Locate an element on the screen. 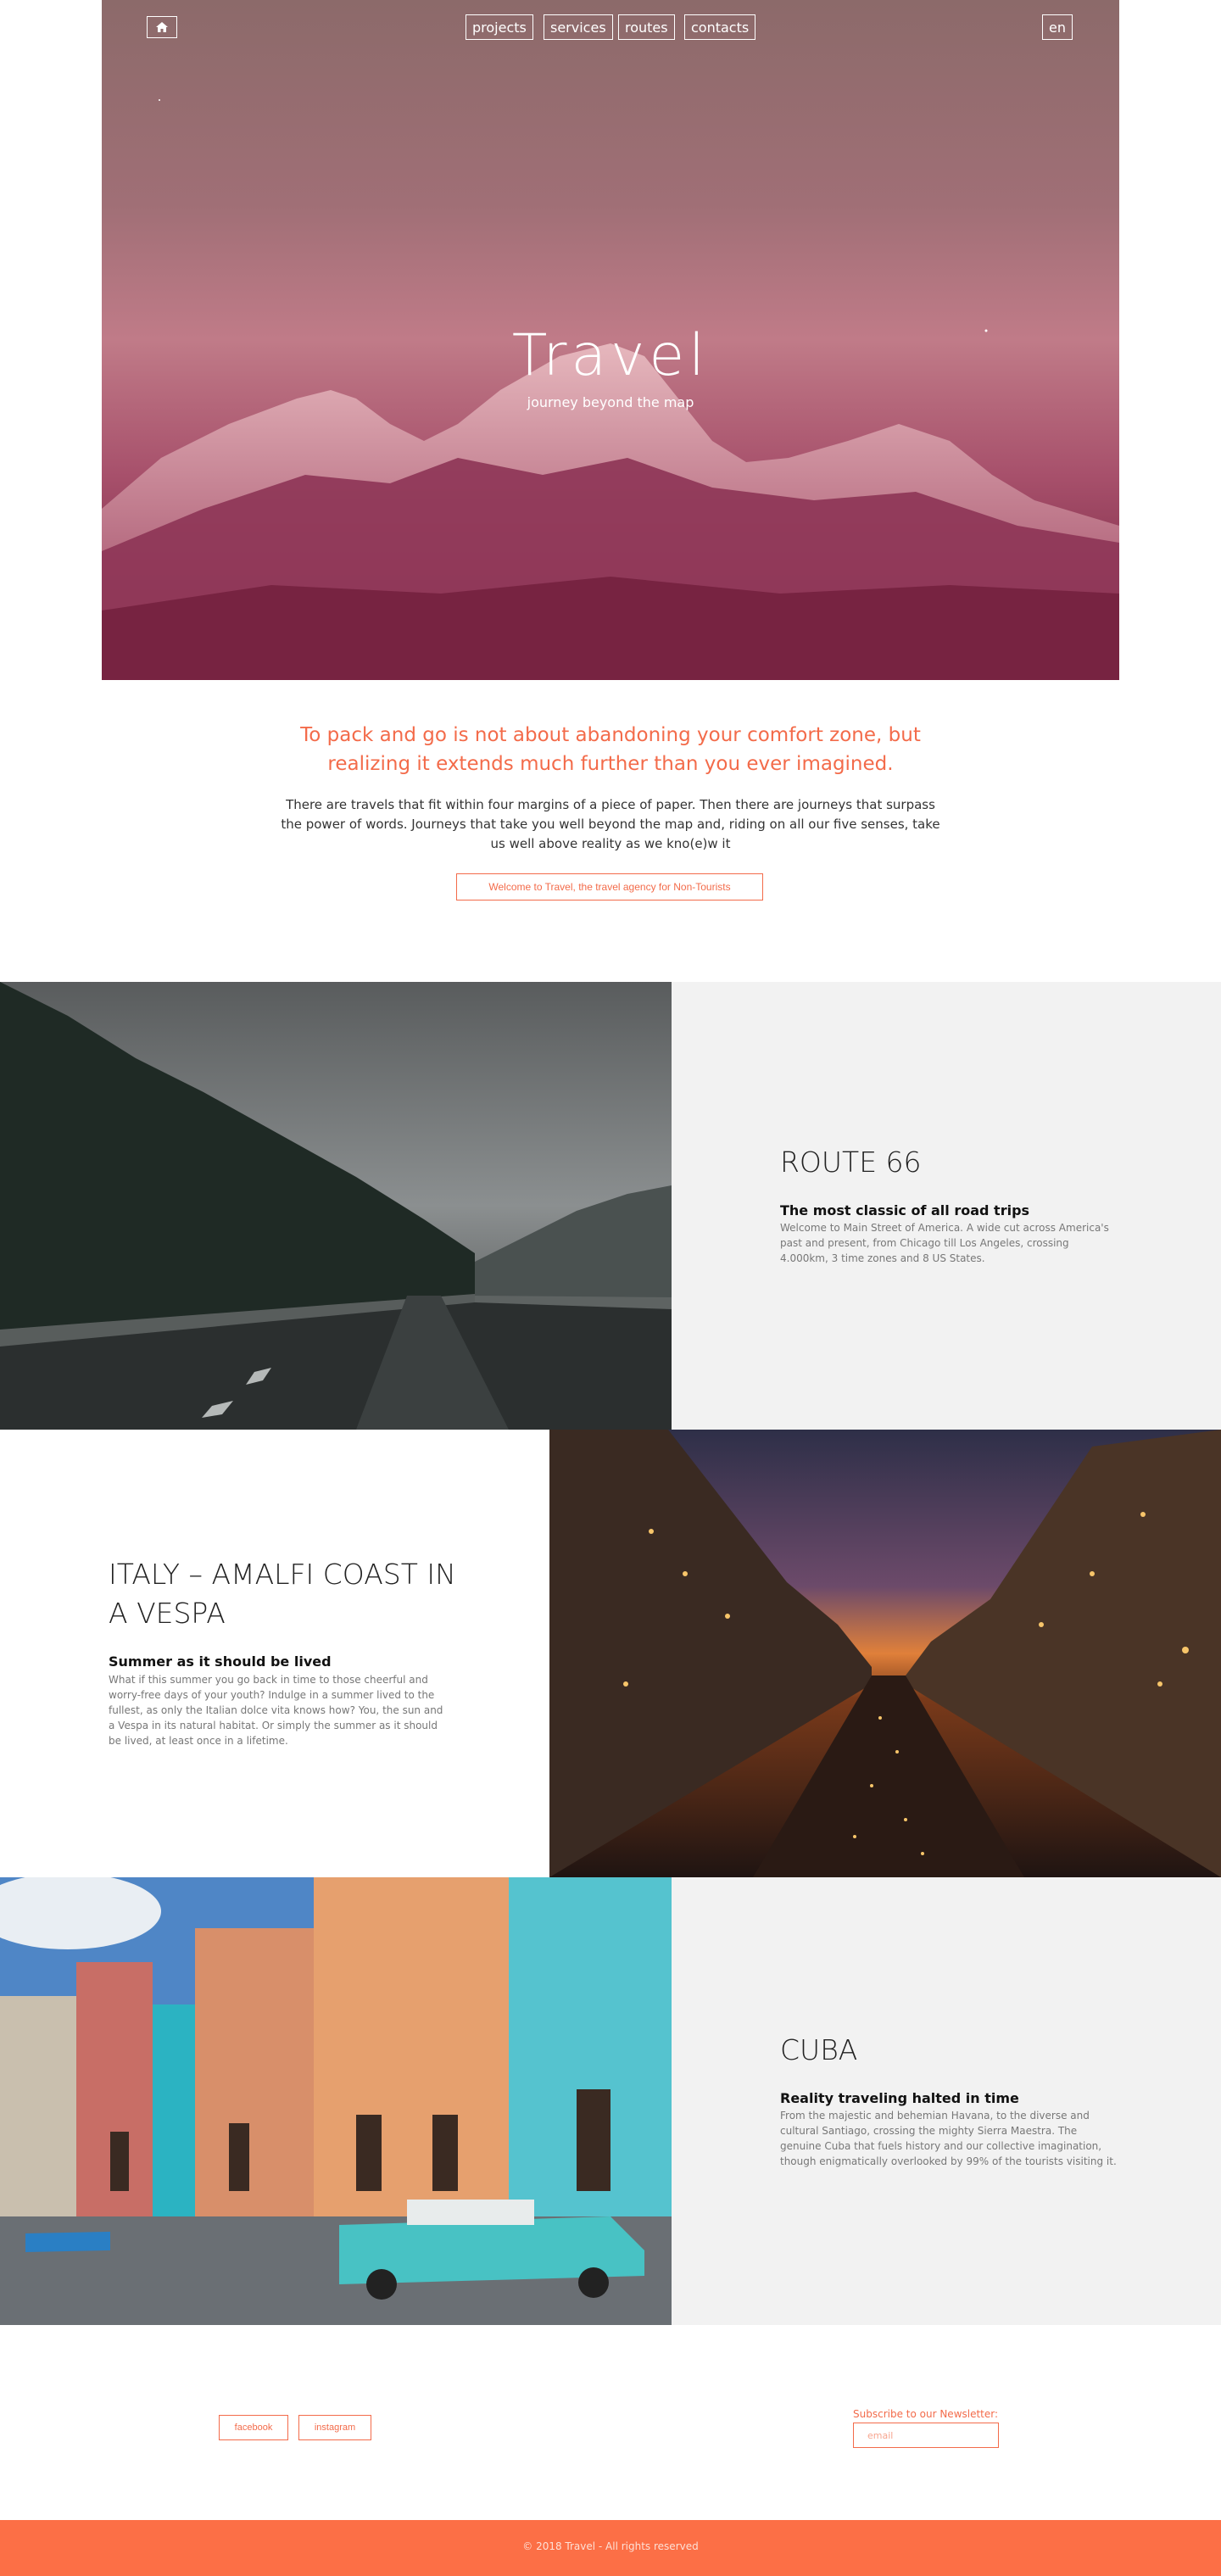 This screenshot has width=1221, height=2576. nav-routes: routes is located at coordinates (646, 27).